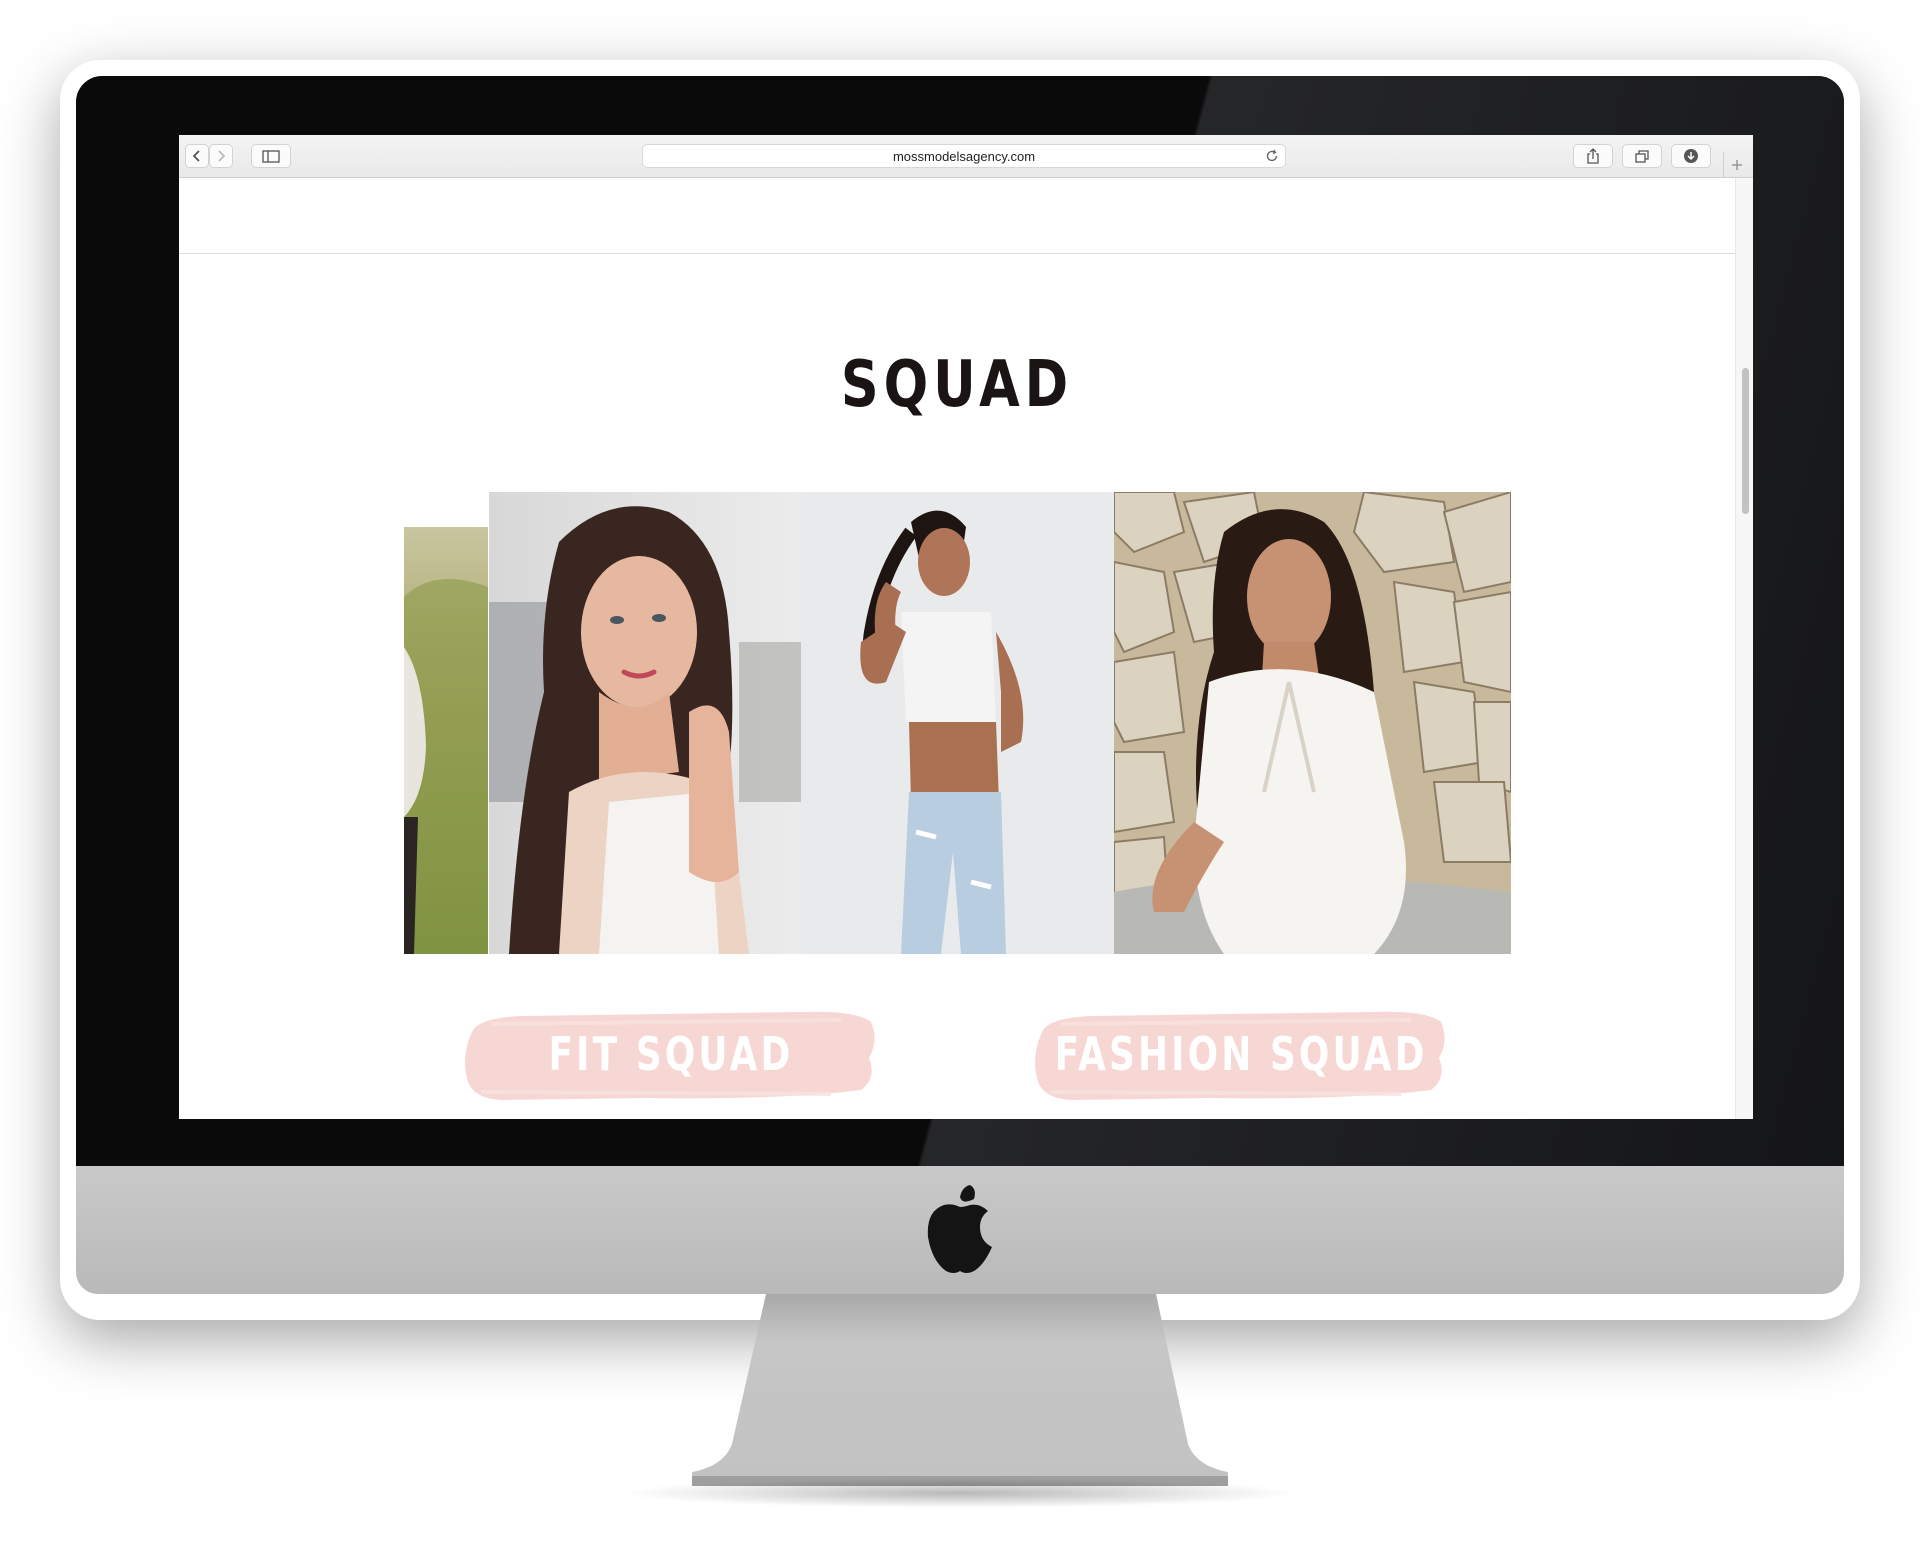  I want to click on model-photo-portrait, so click(645, 723).